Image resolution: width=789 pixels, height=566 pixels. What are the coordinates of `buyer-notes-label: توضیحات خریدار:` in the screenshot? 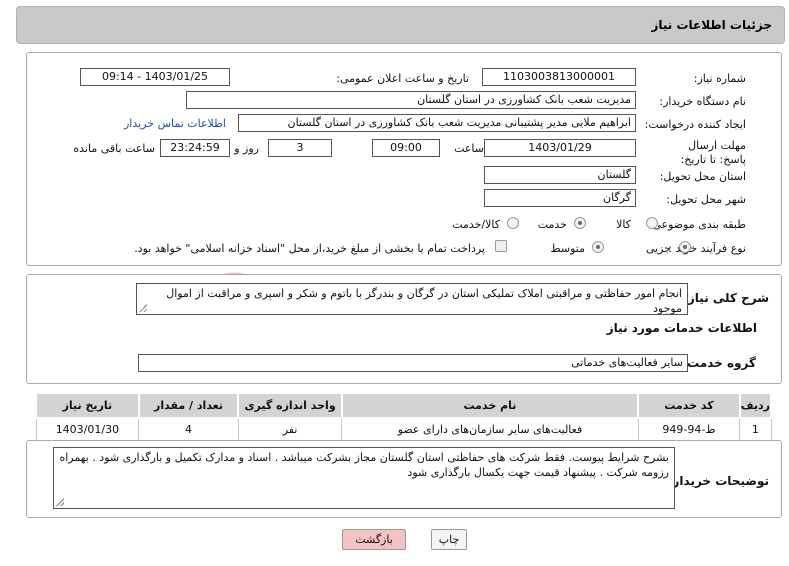 It's located at (718, 481).